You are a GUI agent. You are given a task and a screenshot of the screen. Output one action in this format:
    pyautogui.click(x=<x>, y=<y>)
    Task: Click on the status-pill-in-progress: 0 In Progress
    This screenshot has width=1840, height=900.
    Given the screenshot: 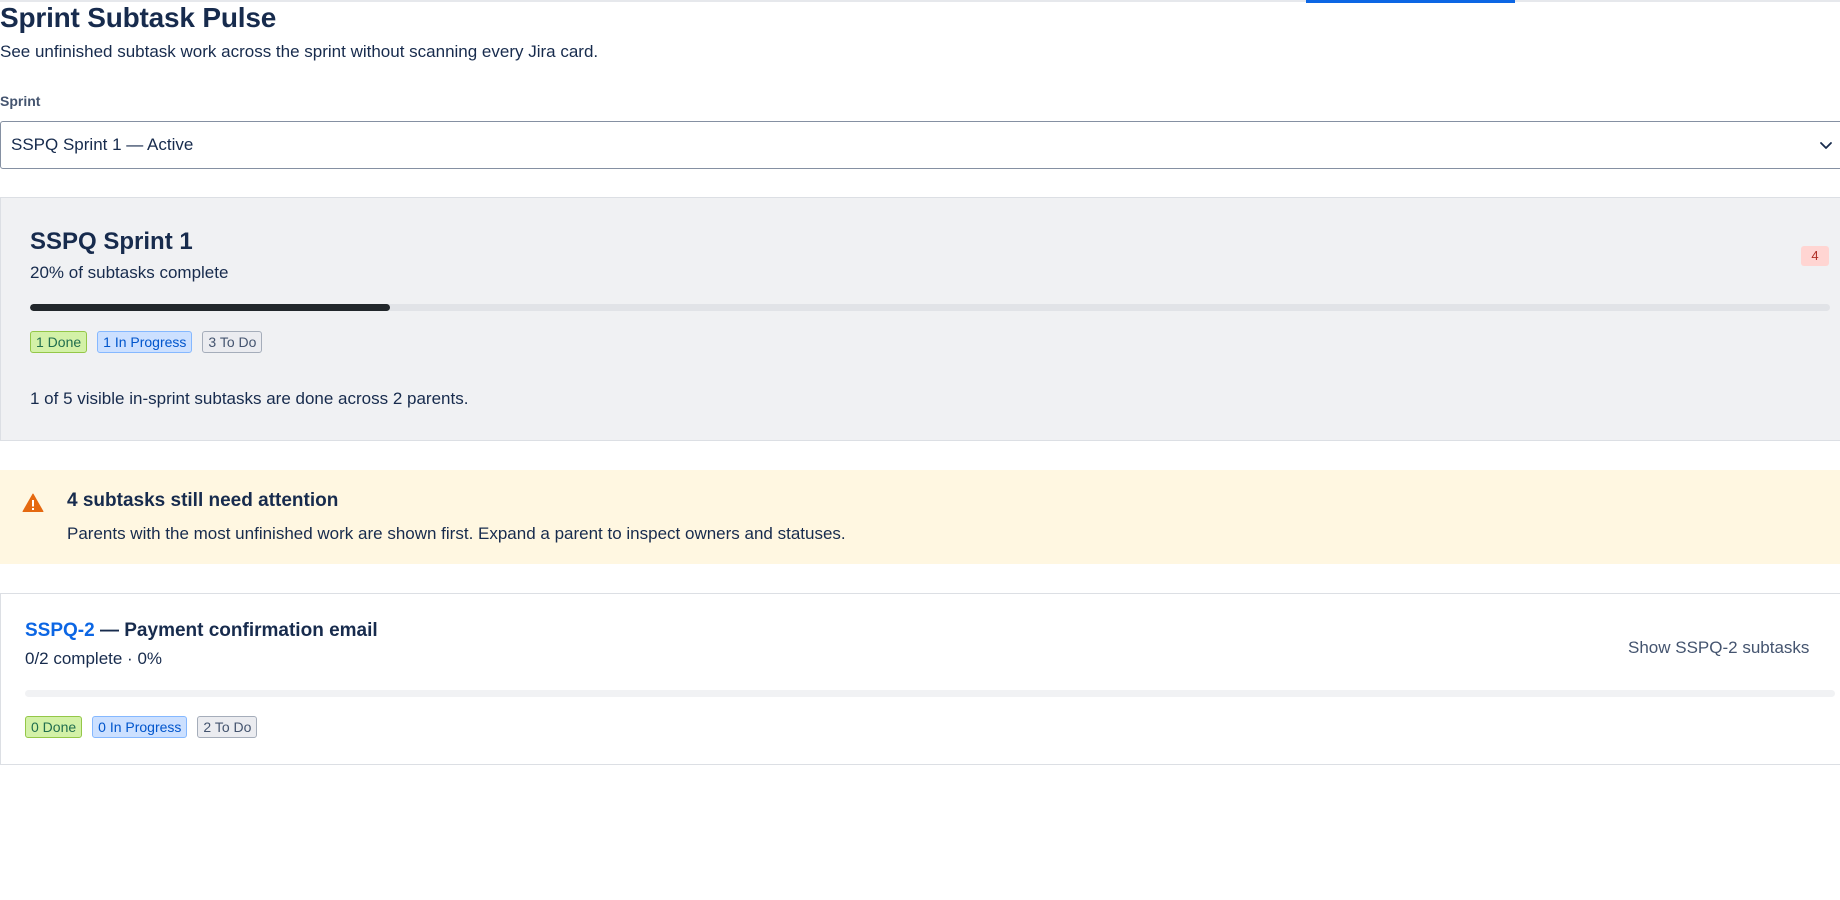 What is the action you would take?
    pyautogui.click(x=140, y=727)
    